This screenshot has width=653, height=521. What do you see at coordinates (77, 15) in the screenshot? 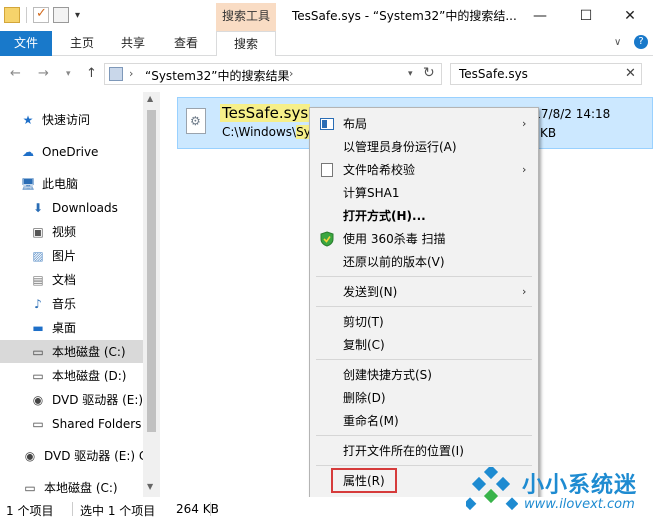
I see `customize-toolbar-icon: ▾` at bounding box center [77, 15].